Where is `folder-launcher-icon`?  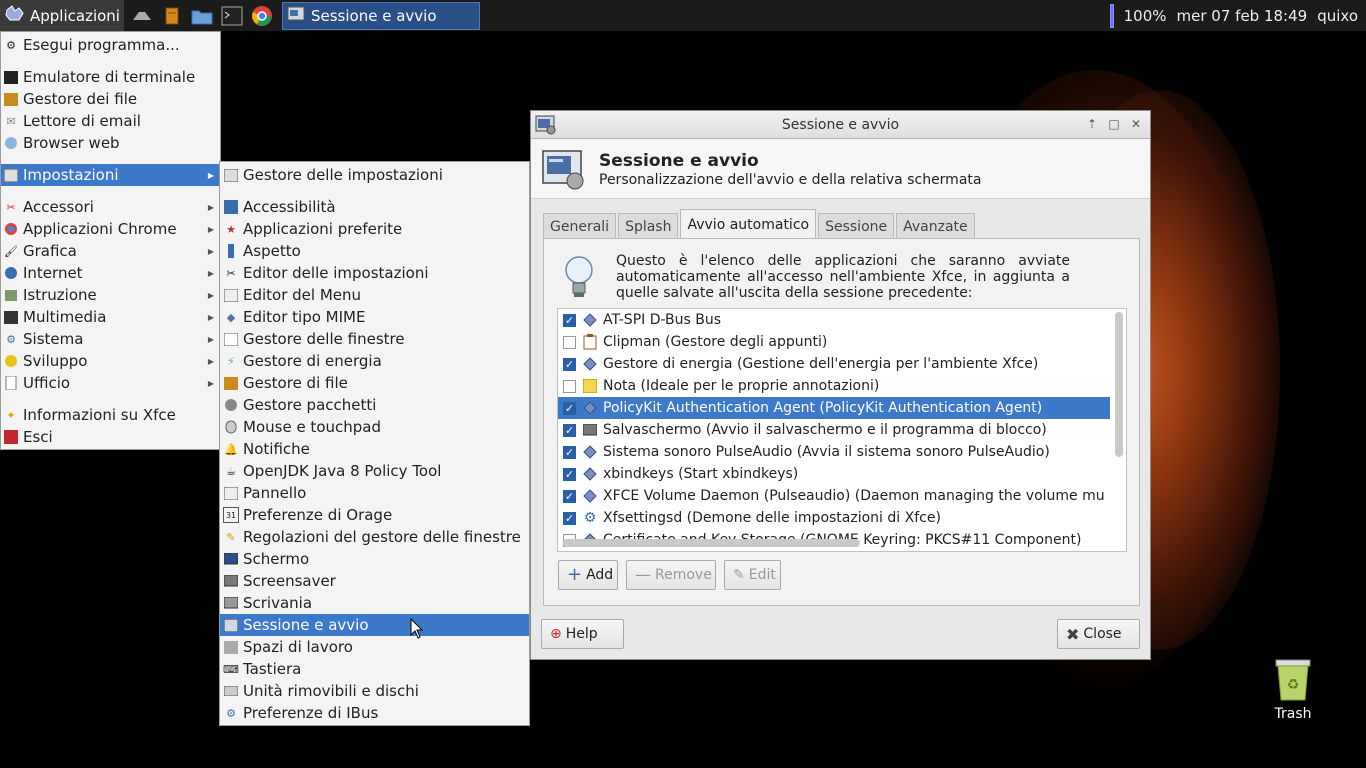 folder-launcher-icon is located at coordinates (202, 16).